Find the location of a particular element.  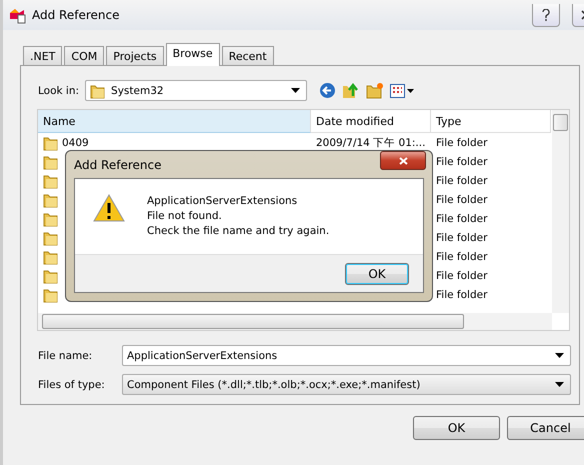

tab: Projects is located at coordinates (135, 56).